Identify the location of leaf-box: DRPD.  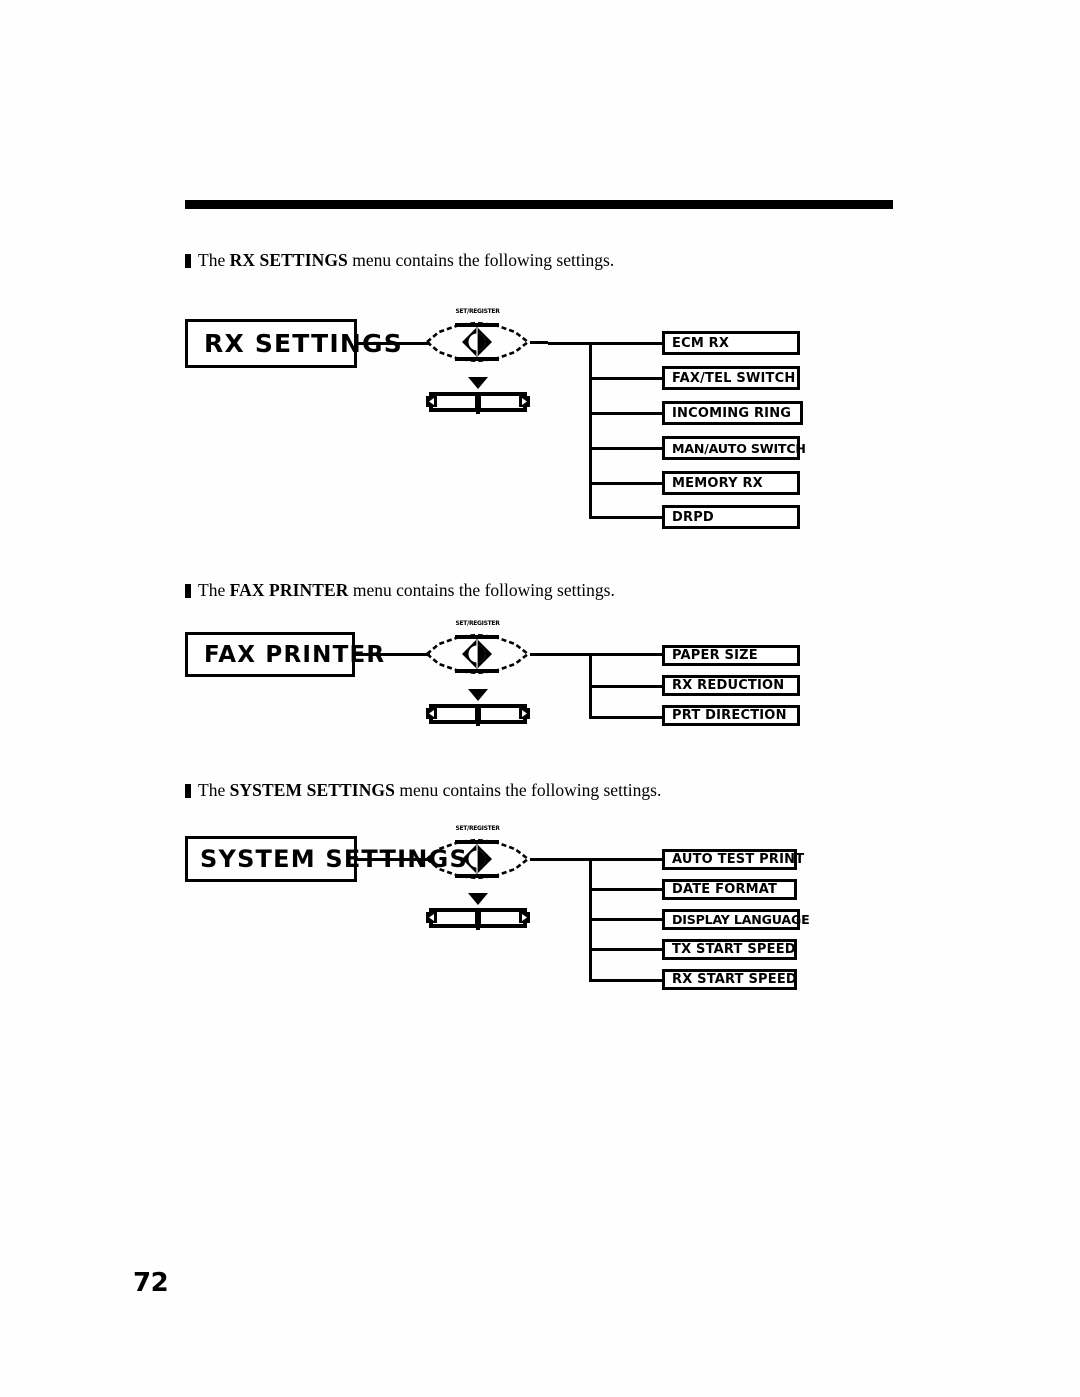
(731, 517).